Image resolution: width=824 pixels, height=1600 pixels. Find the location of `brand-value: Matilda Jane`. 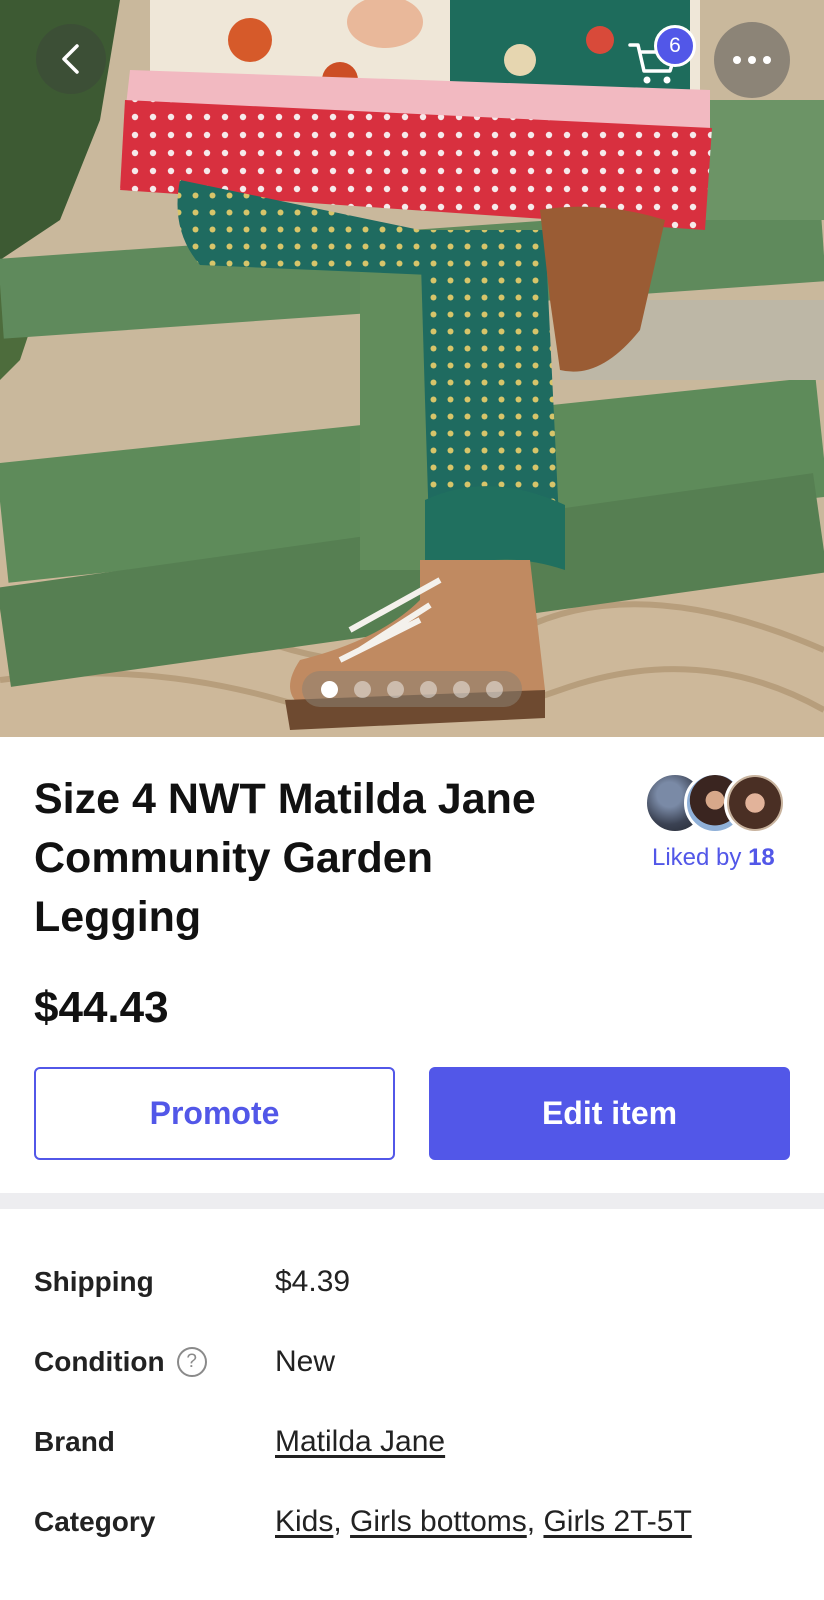

brand-value: Matilda Jane is located at coordinates (360, 1442).